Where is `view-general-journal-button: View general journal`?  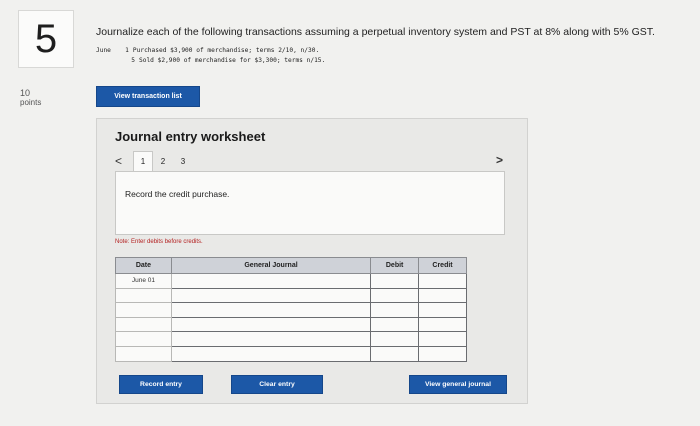
view-general-journal-button: View general journal is located at coordinates (458, 384).